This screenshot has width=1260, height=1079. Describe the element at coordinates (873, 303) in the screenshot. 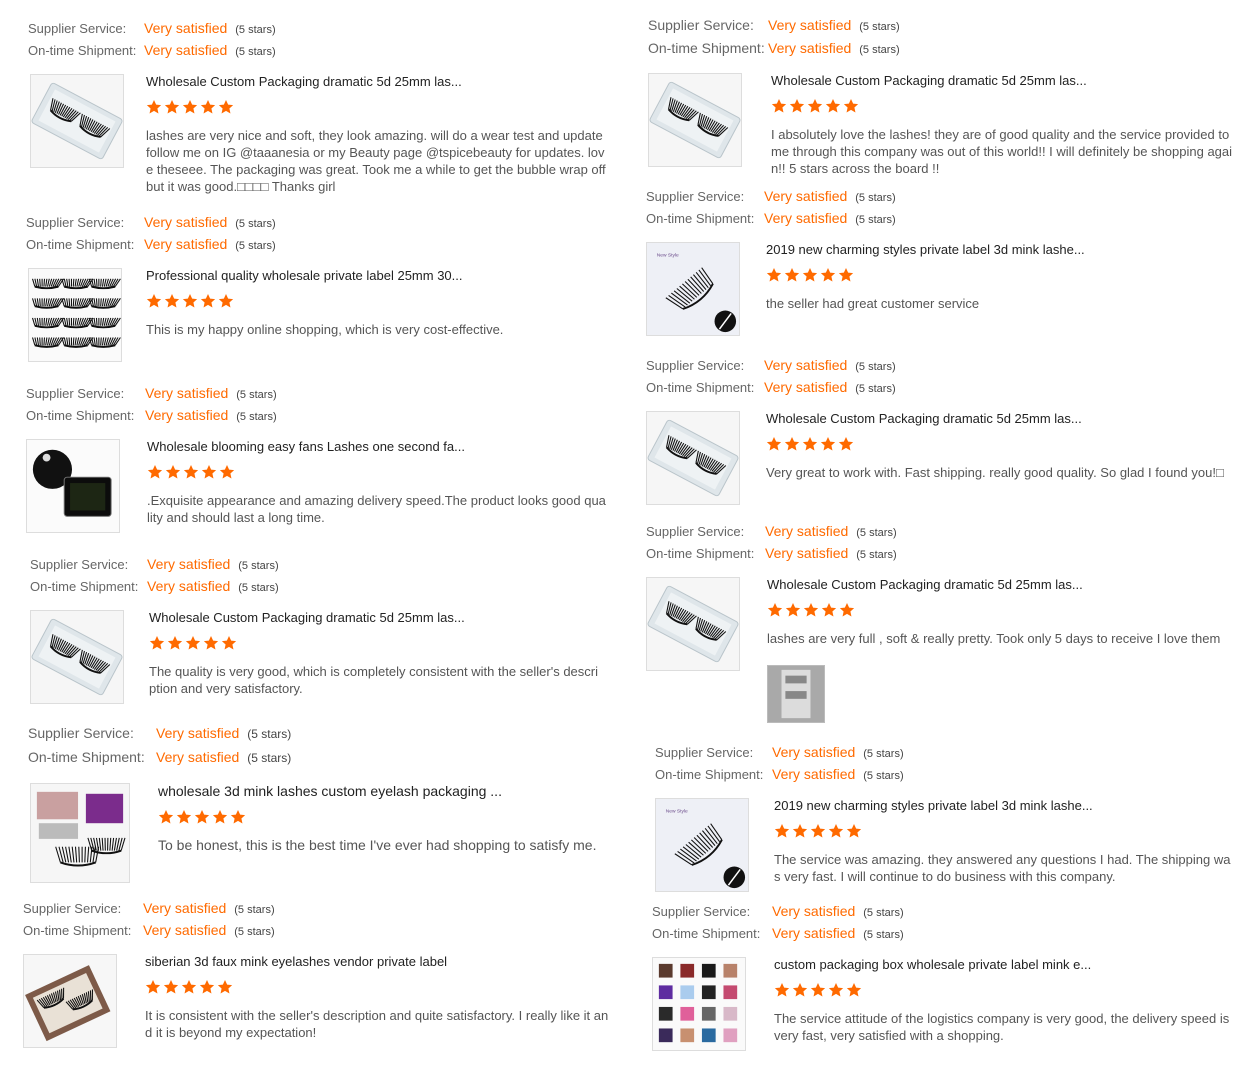

I see `review-comment: the seller had great customer service` at that location.